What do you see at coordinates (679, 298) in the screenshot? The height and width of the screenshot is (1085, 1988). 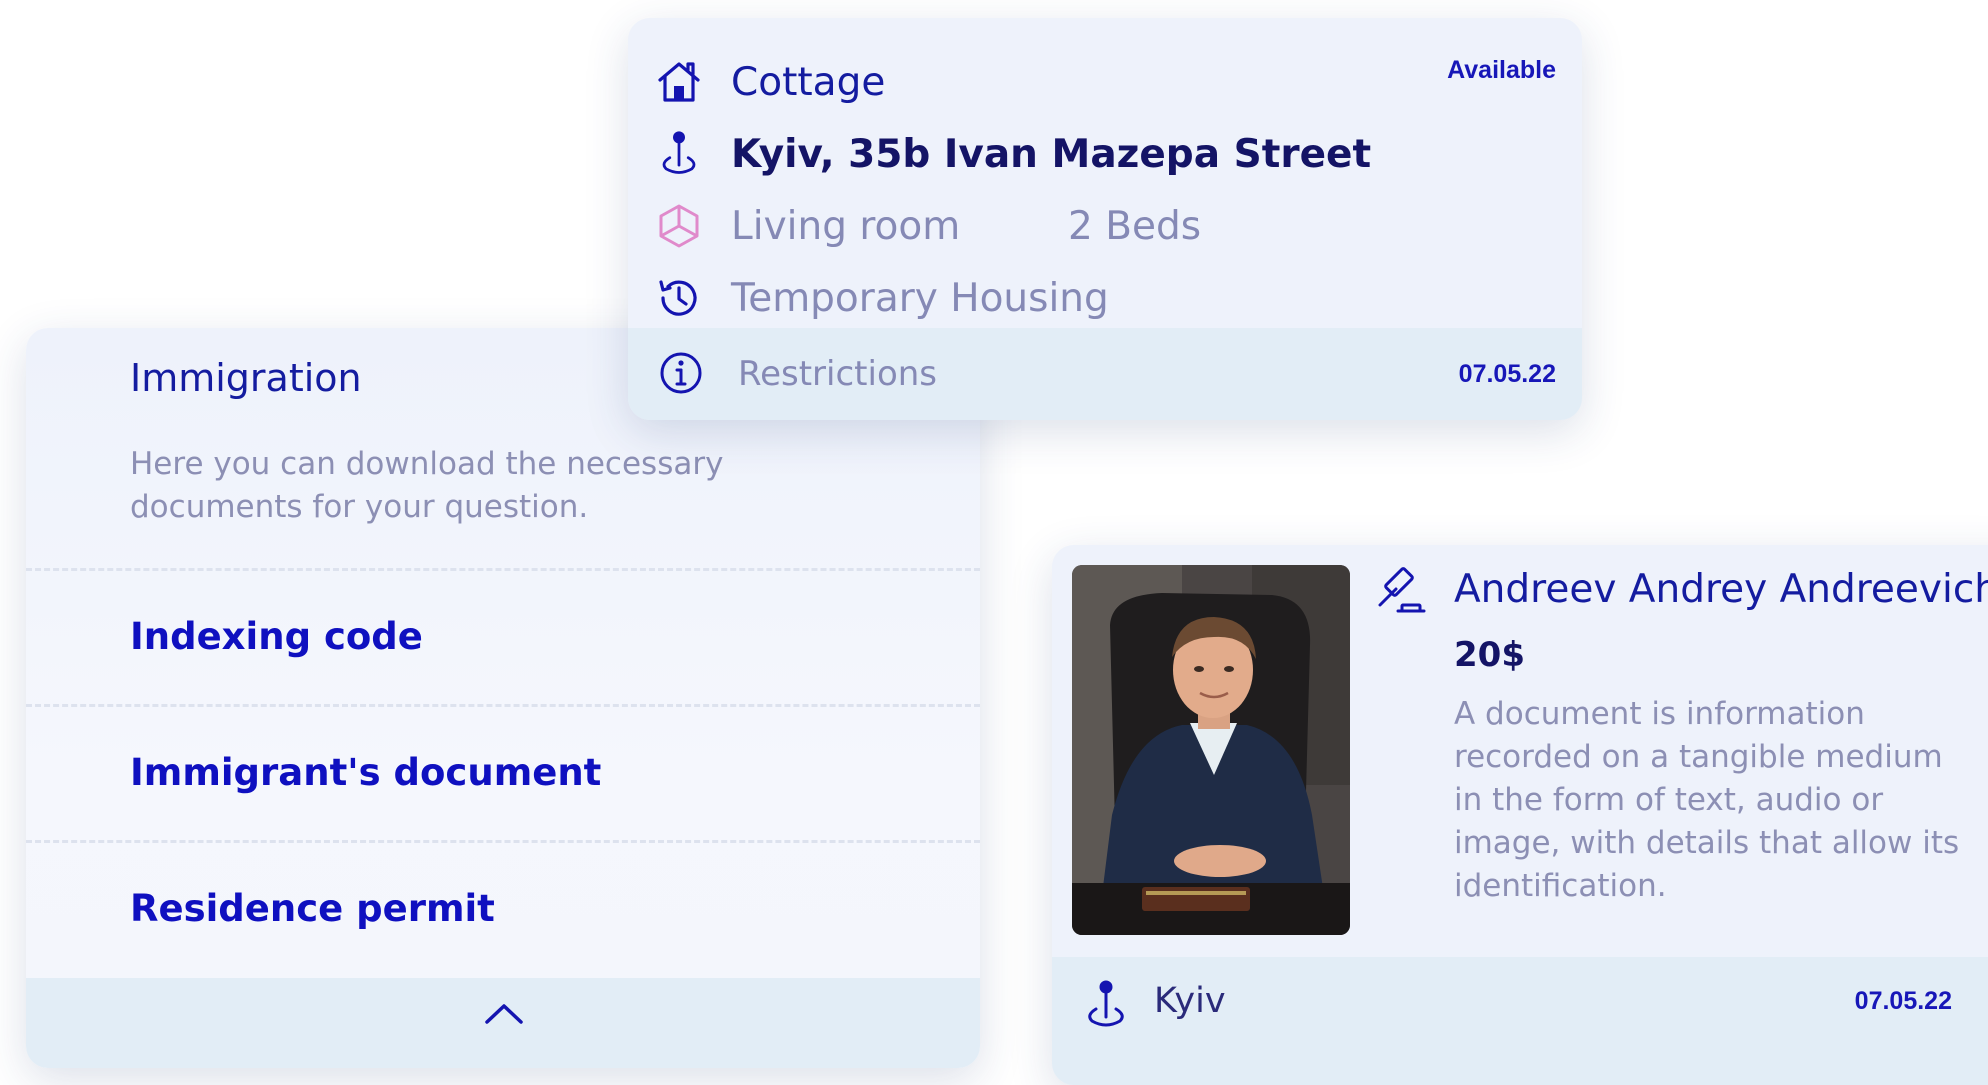 I see `history-icon` at bounding box center [679, 298].